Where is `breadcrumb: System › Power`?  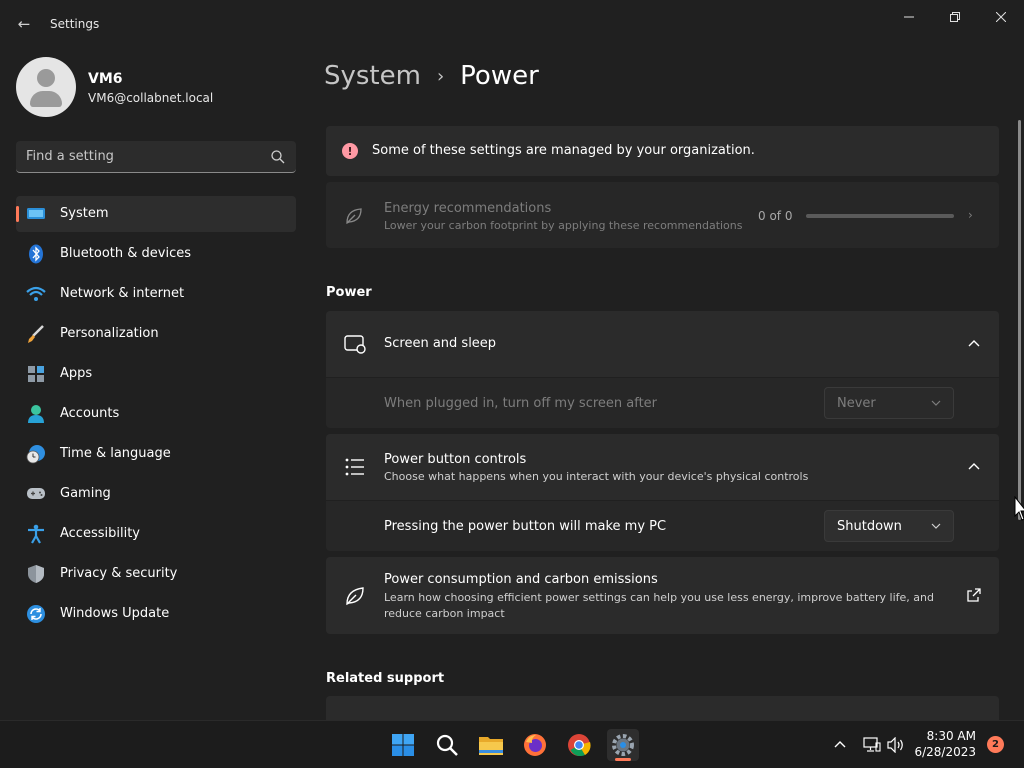
breadcrumb: System › Power is located at coordinates (431, 76).